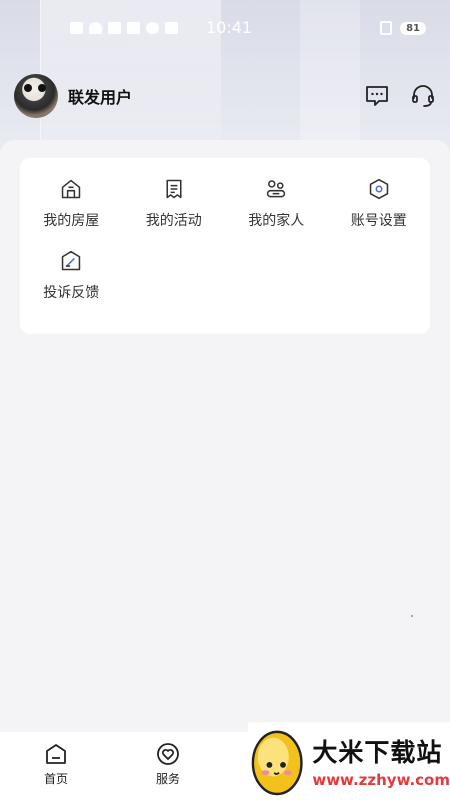  What do you see at coordinates (174, 189) in the screenshot?
I see `receipt-icon` at bounding box center [174, 189].